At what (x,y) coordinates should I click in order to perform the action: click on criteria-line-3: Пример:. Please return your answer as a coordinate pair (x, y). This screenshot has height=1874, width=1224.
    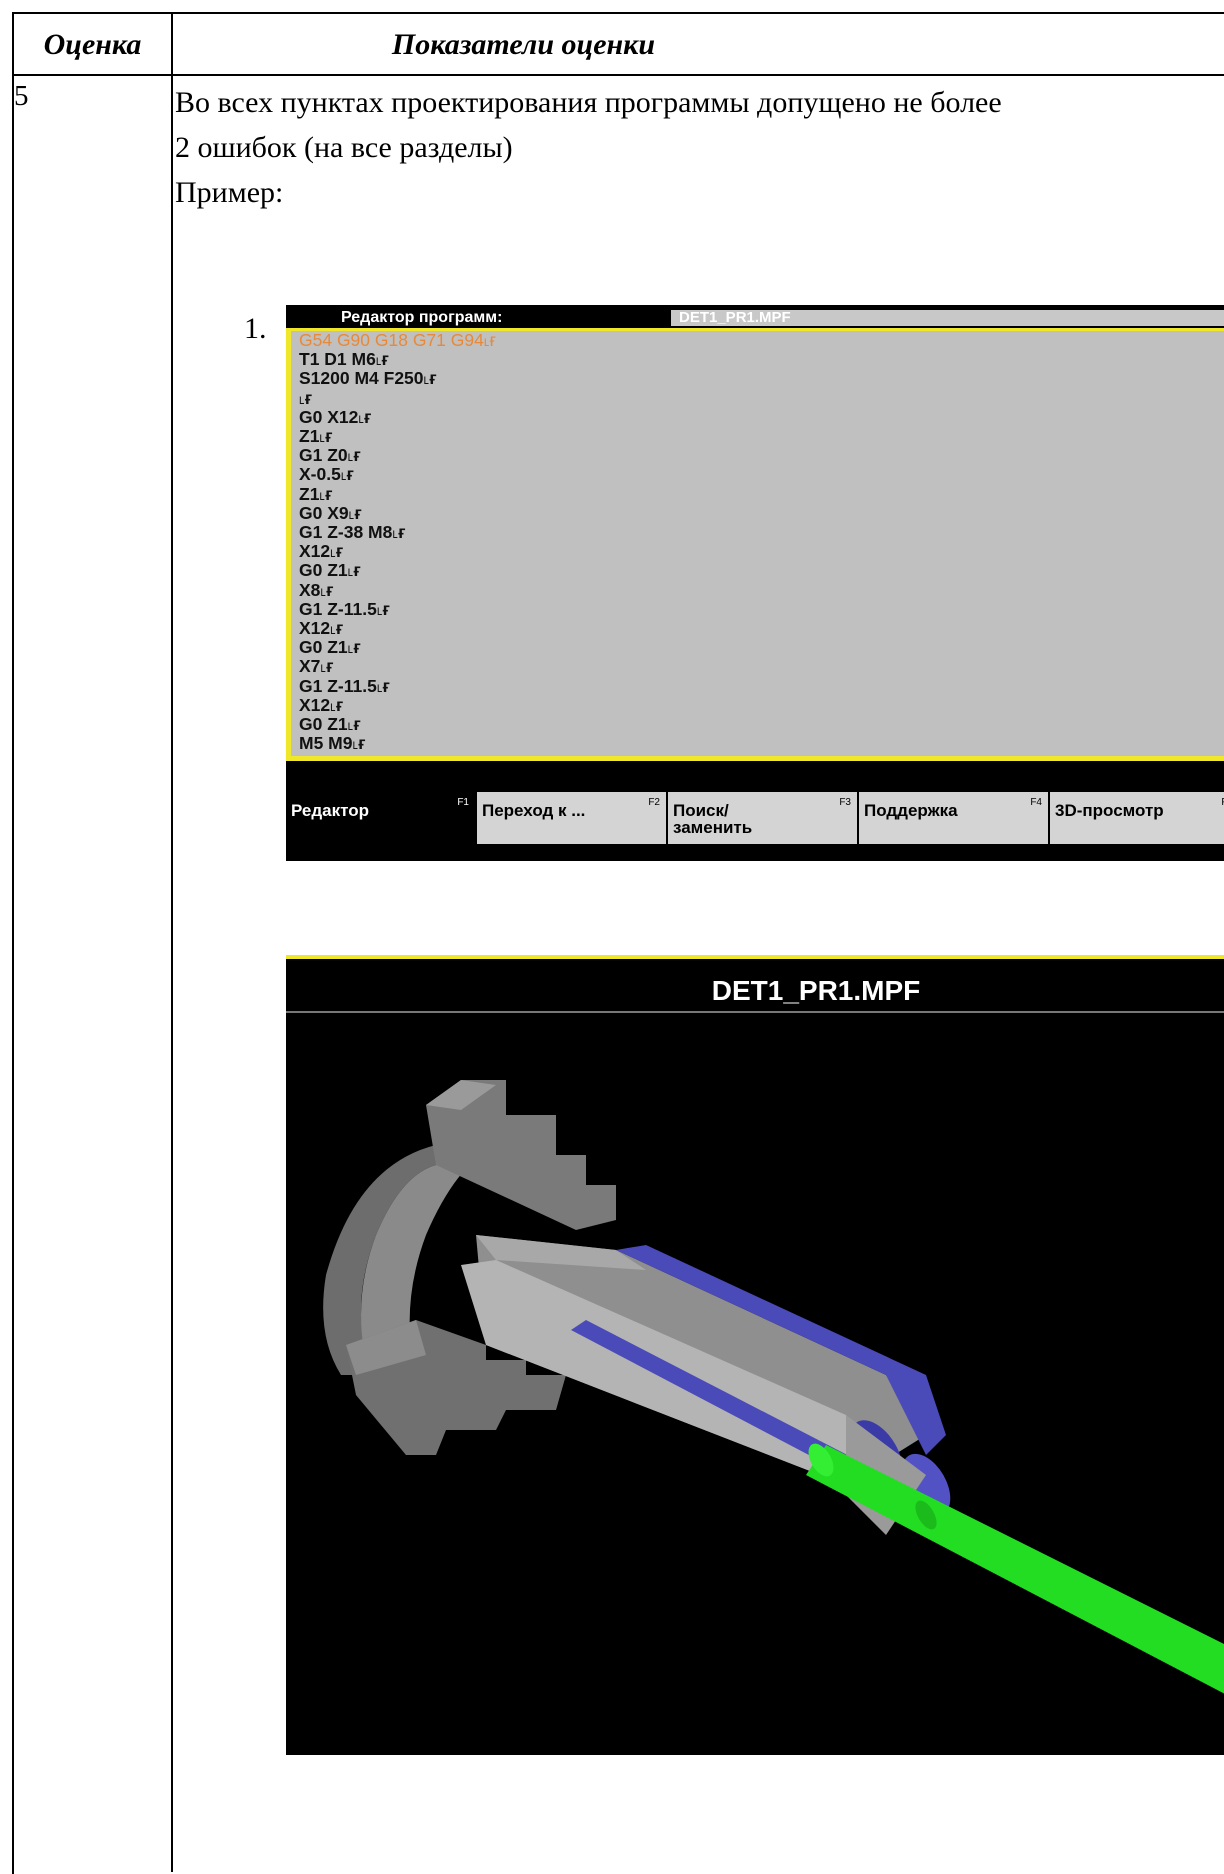
    Looking at the image, I should click on (229, 192).